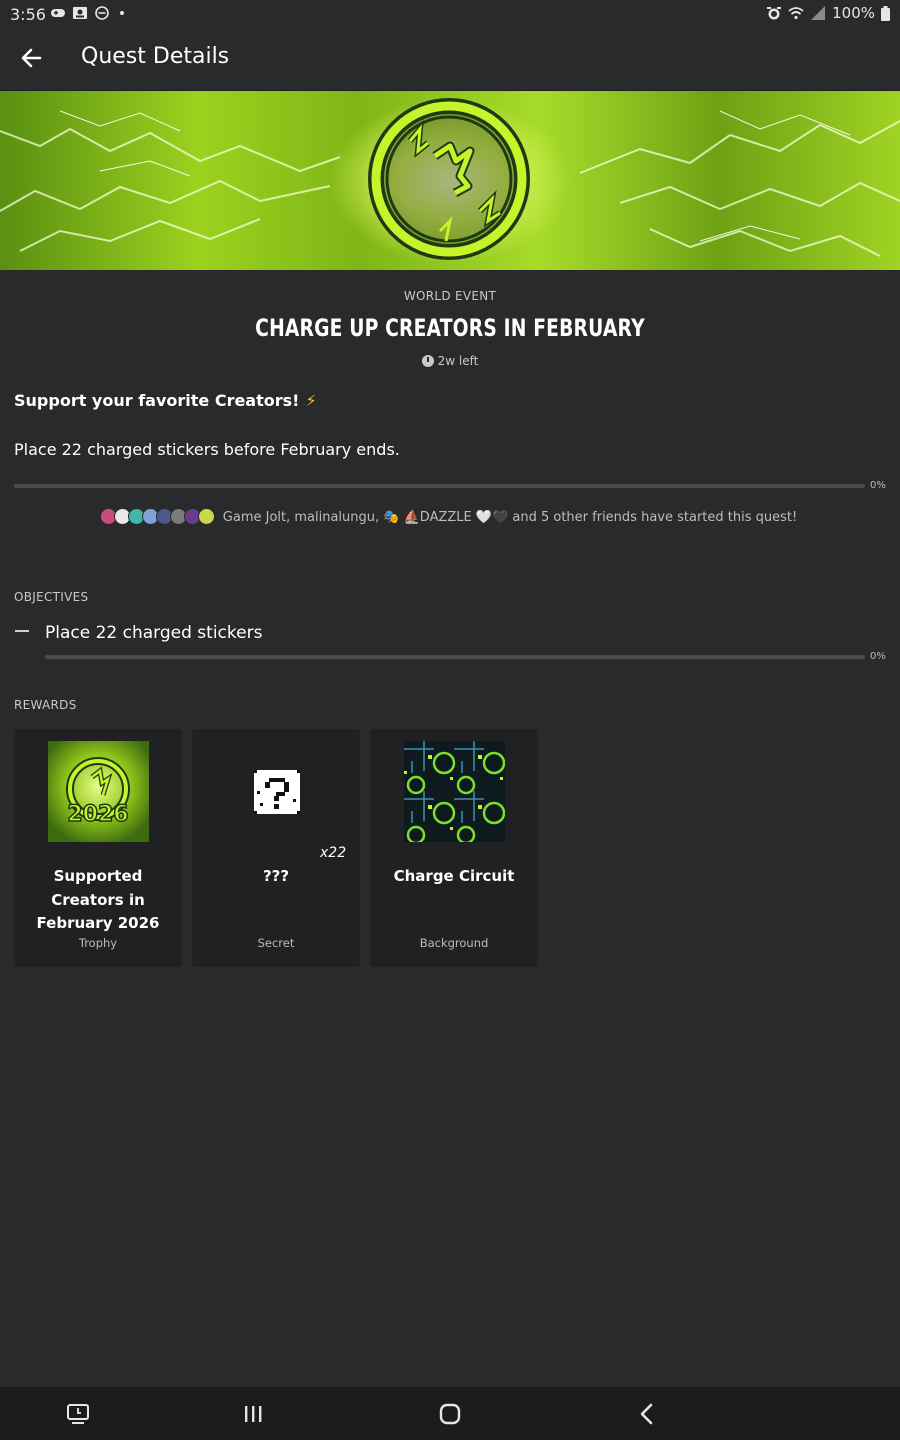 This screenshot has width=900, height=1440. Describe the element at coordinates (98, 791) in the screenshot. I see `trophy-art-icon: 2026` at that location.